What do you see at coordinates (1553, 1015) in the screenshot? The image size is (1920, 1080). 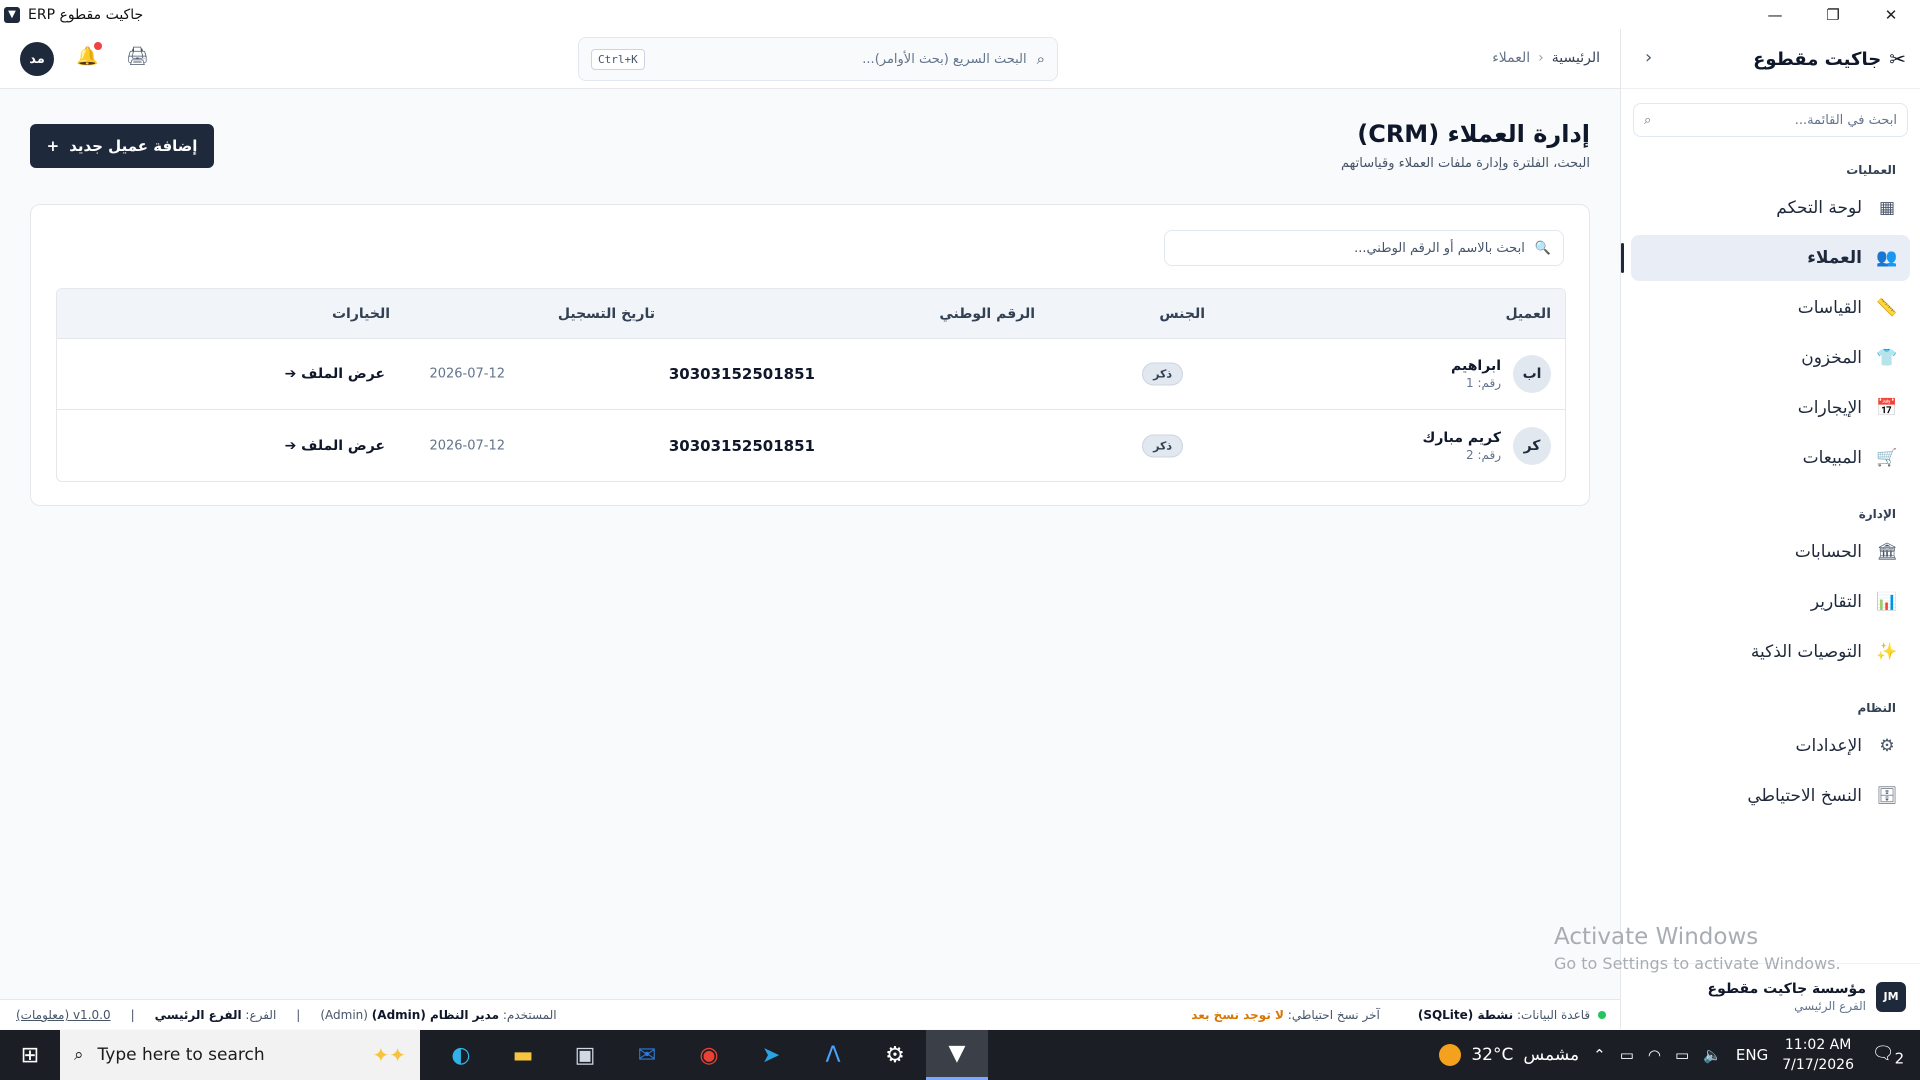 I see `db-status-label: قاعدة البيانات:` at bounding box center [1553, 1015].